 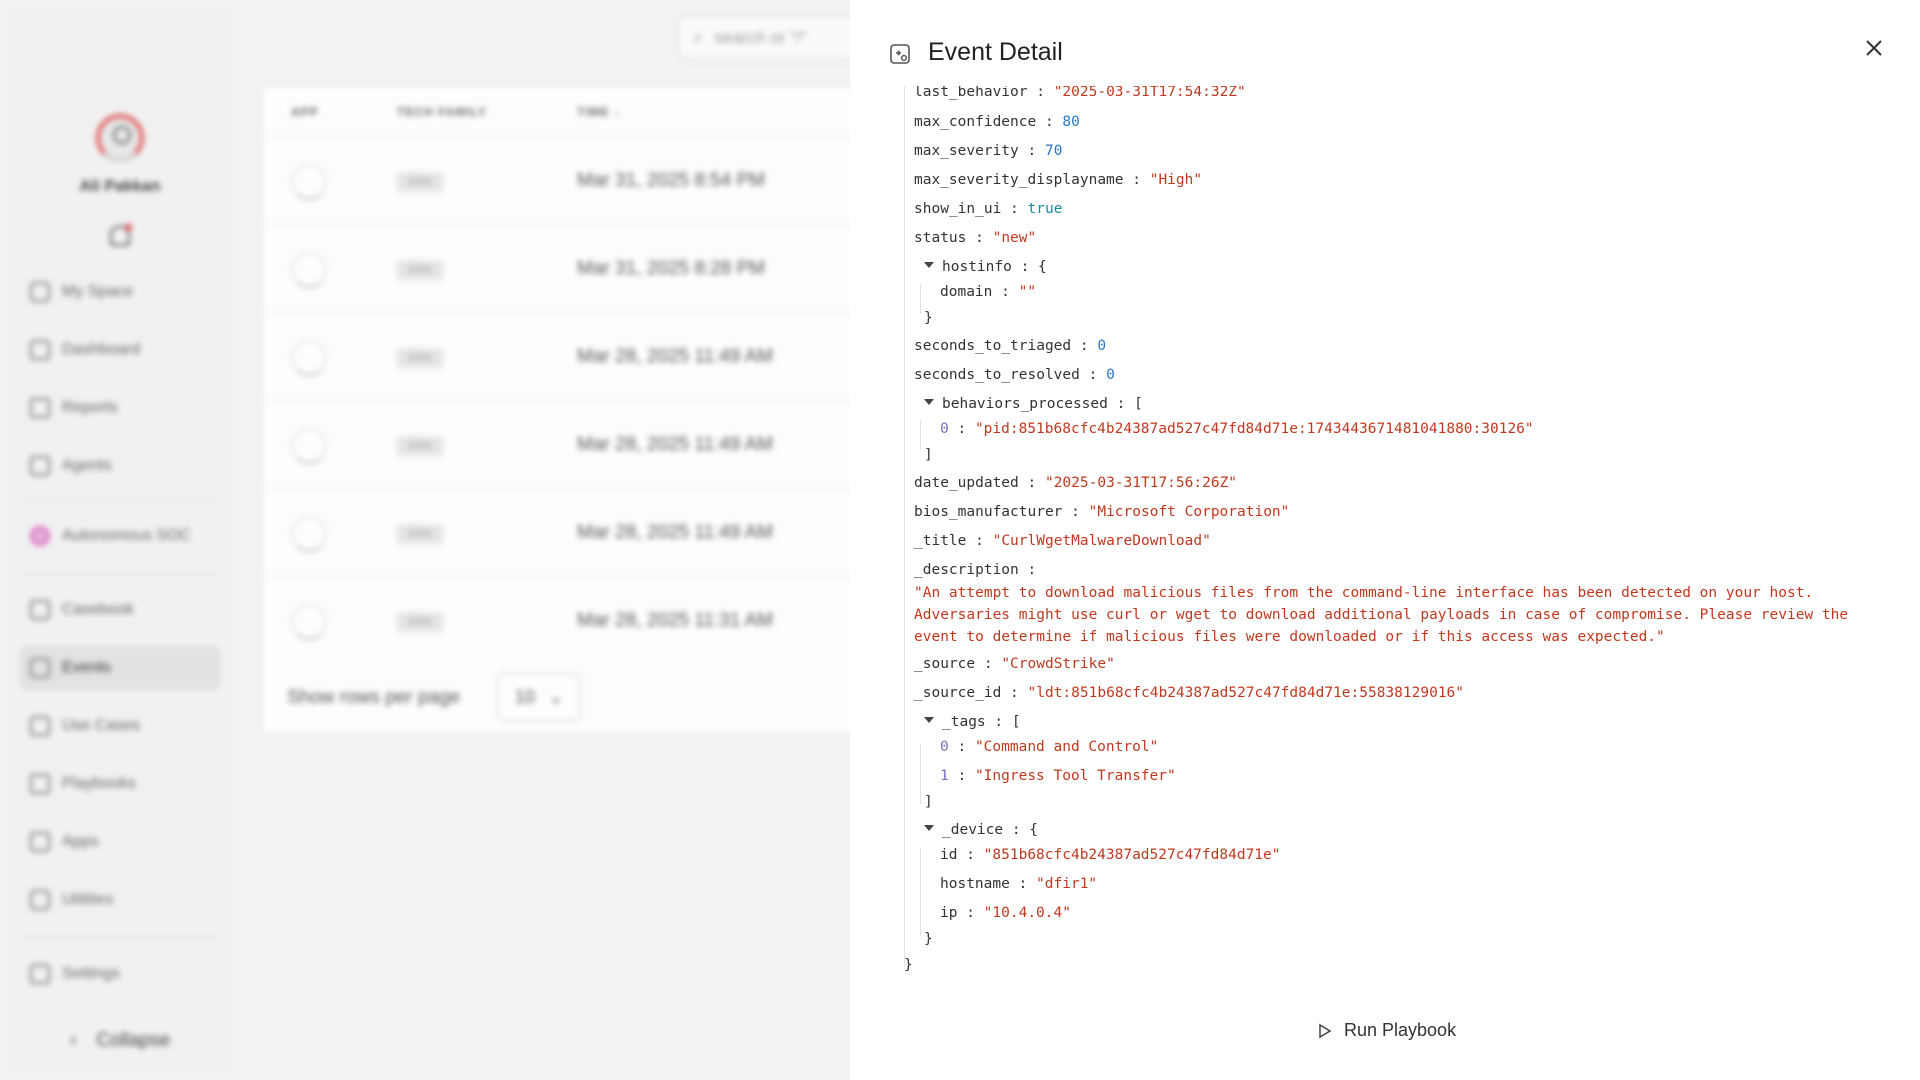 I want to click on search-input: ⌕ search or "/", so click(x=768, y=38).